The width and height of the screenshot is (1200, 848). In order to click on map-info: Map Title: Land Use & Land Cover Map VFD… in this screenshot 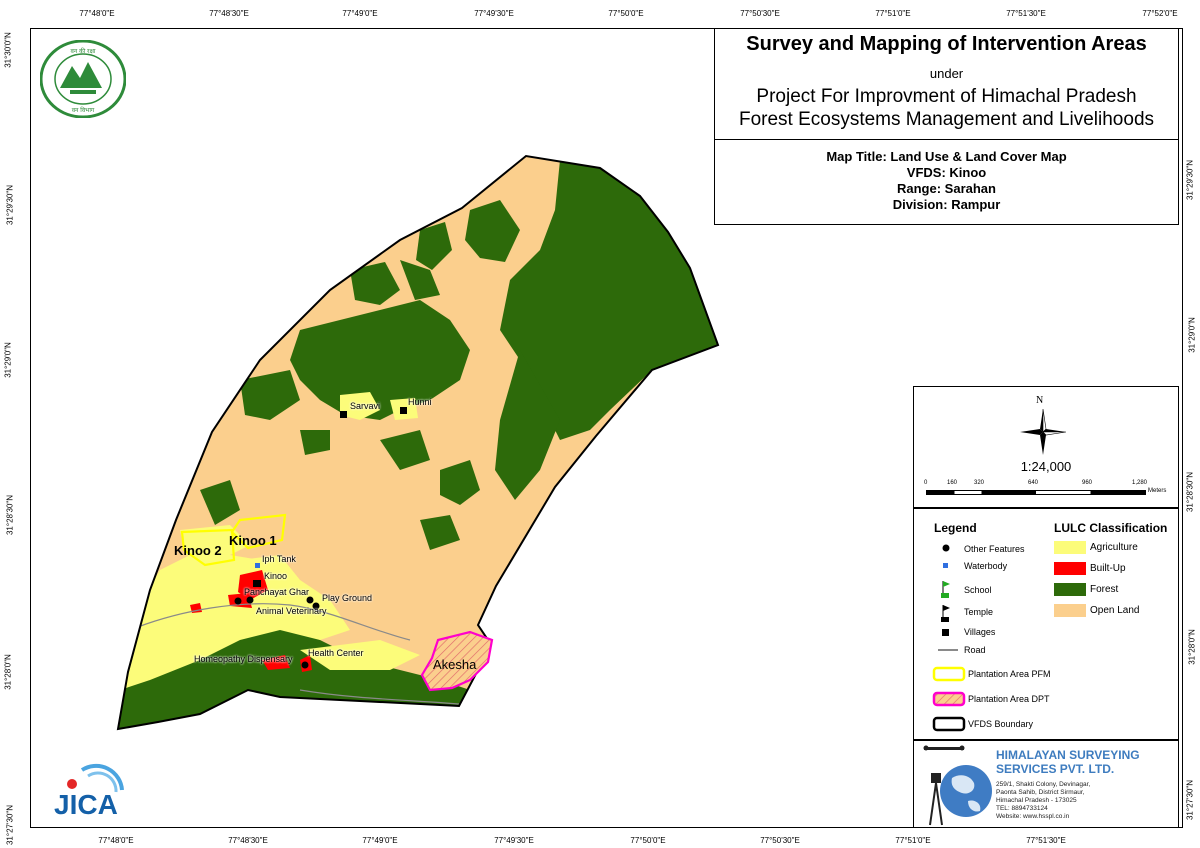, I will do `click(946, 181)`.